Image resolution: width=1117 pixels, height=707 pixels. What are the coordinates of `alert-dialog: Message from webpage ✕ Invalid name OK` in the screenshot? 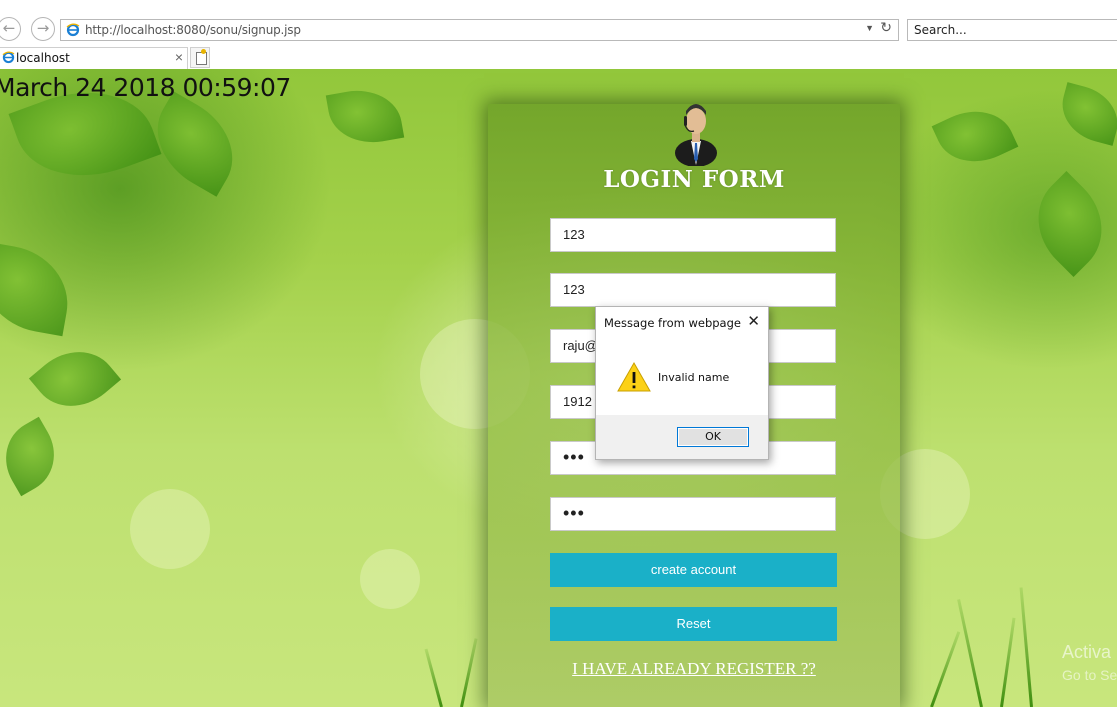 It's located at (682, 383).